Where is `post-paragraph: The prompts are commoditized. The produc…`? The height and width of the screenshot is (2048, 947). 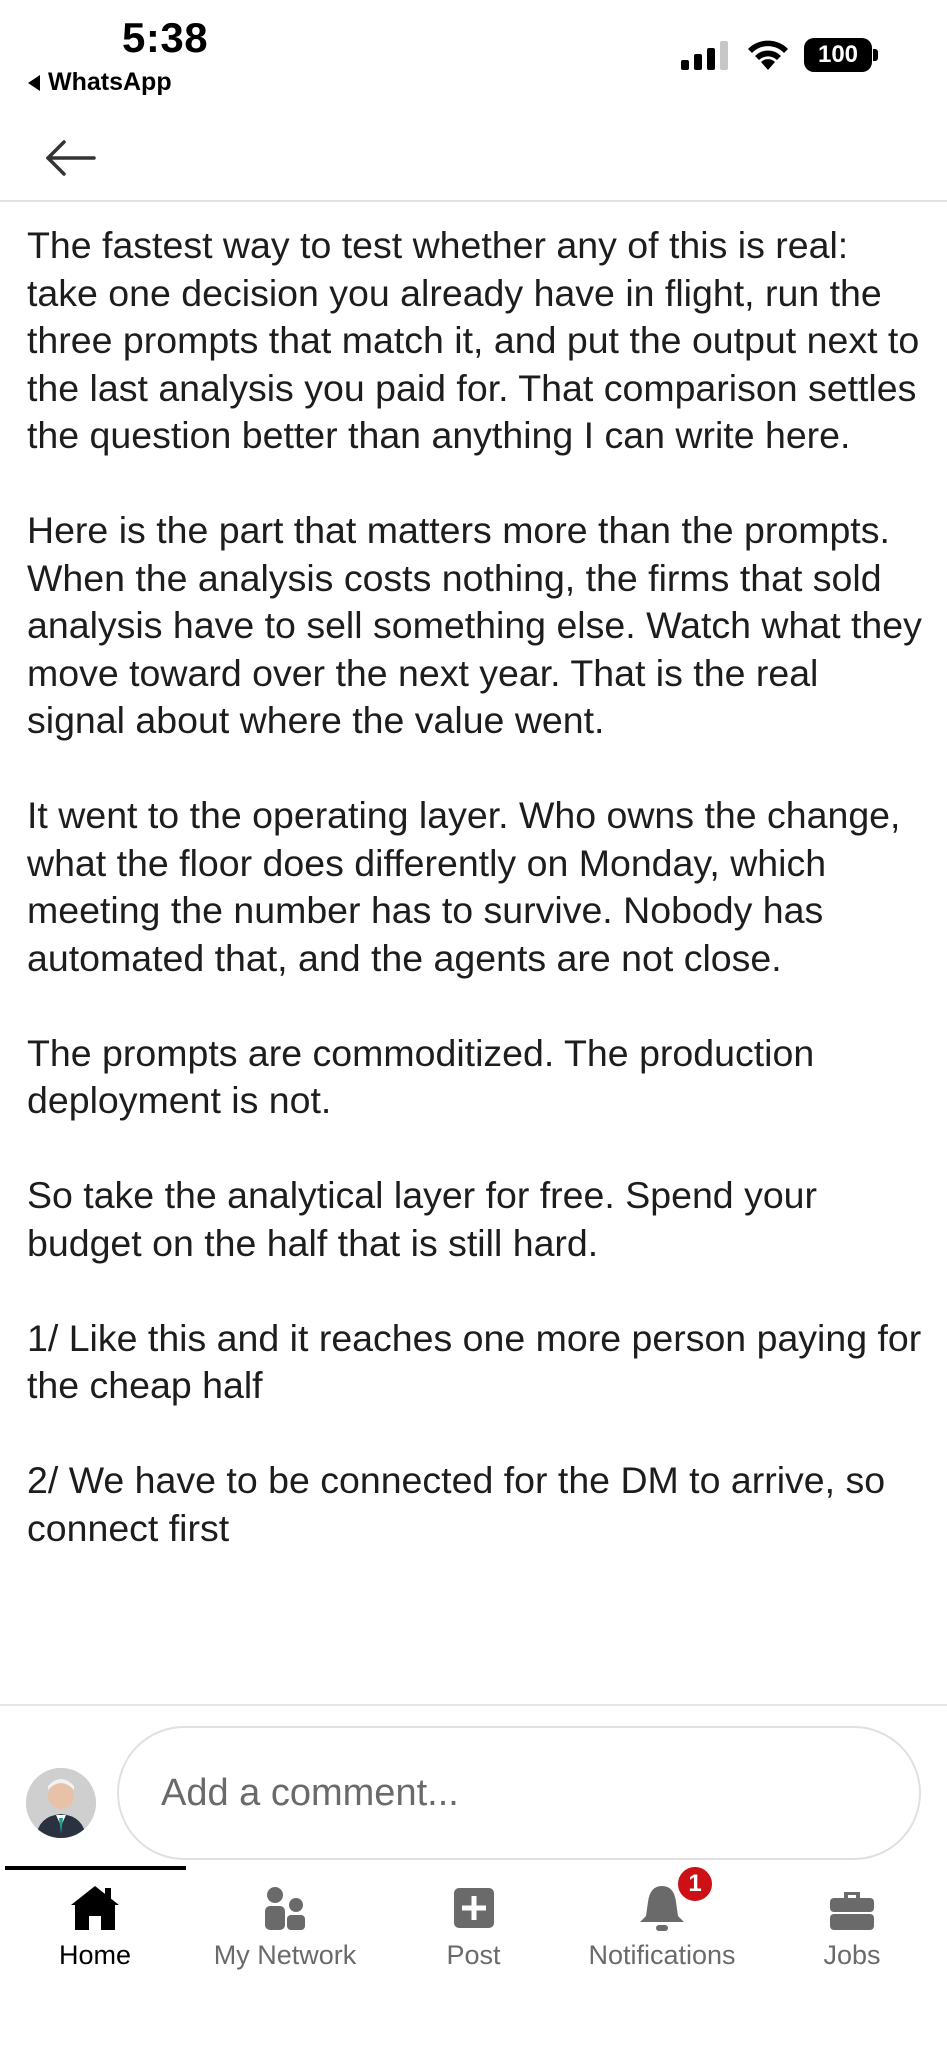 post-paragraph: The prompts are commoditized. The produc… is located at coordinates (421, 1076).